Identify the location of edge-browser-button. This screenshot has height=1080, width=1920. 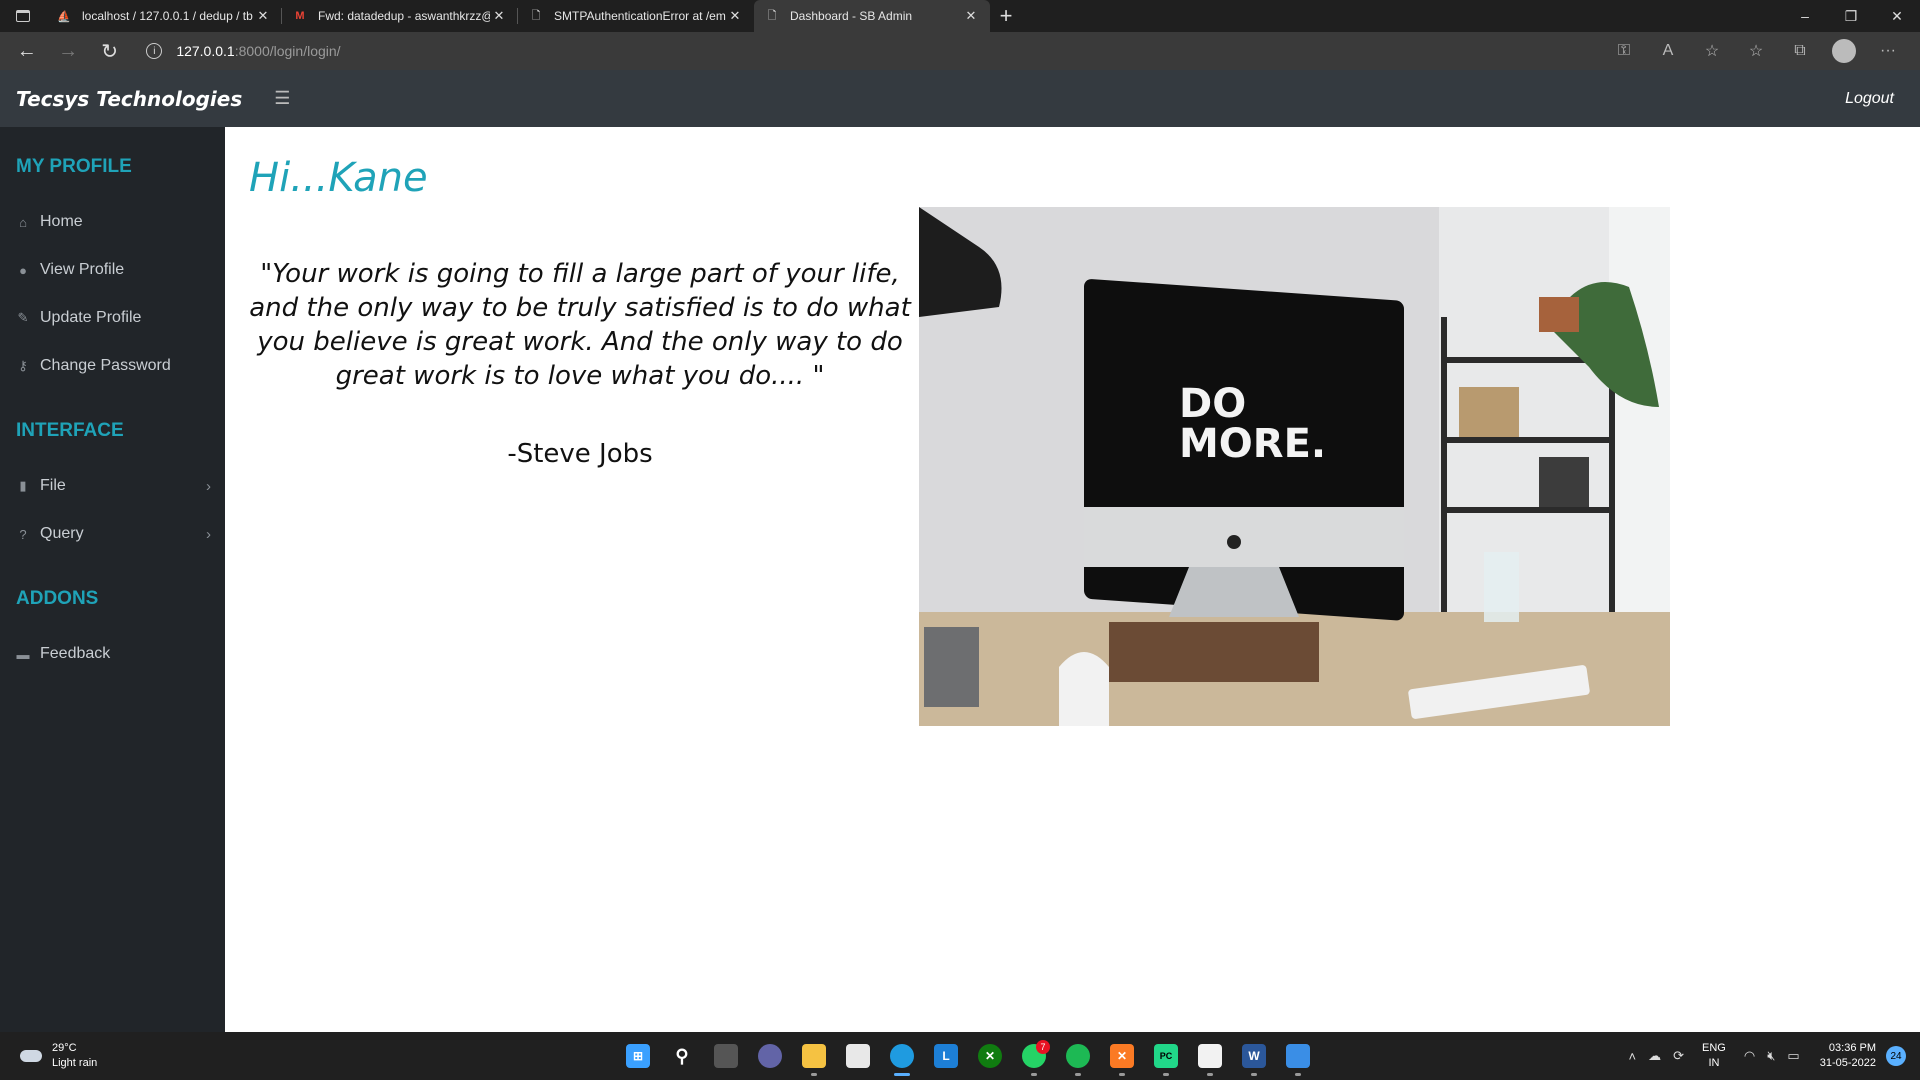
(902, 1056).